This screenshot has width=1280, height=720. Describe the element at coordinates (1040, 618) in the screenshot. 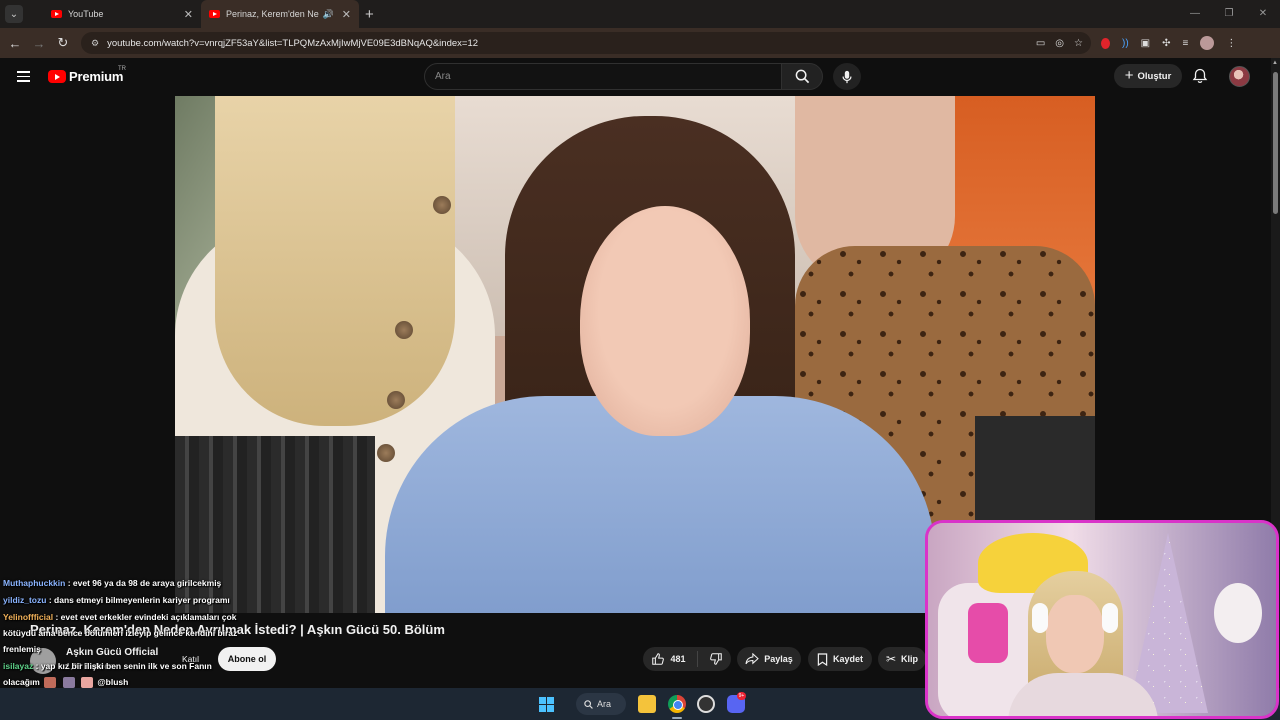

I see `headphones-icon` at that location.